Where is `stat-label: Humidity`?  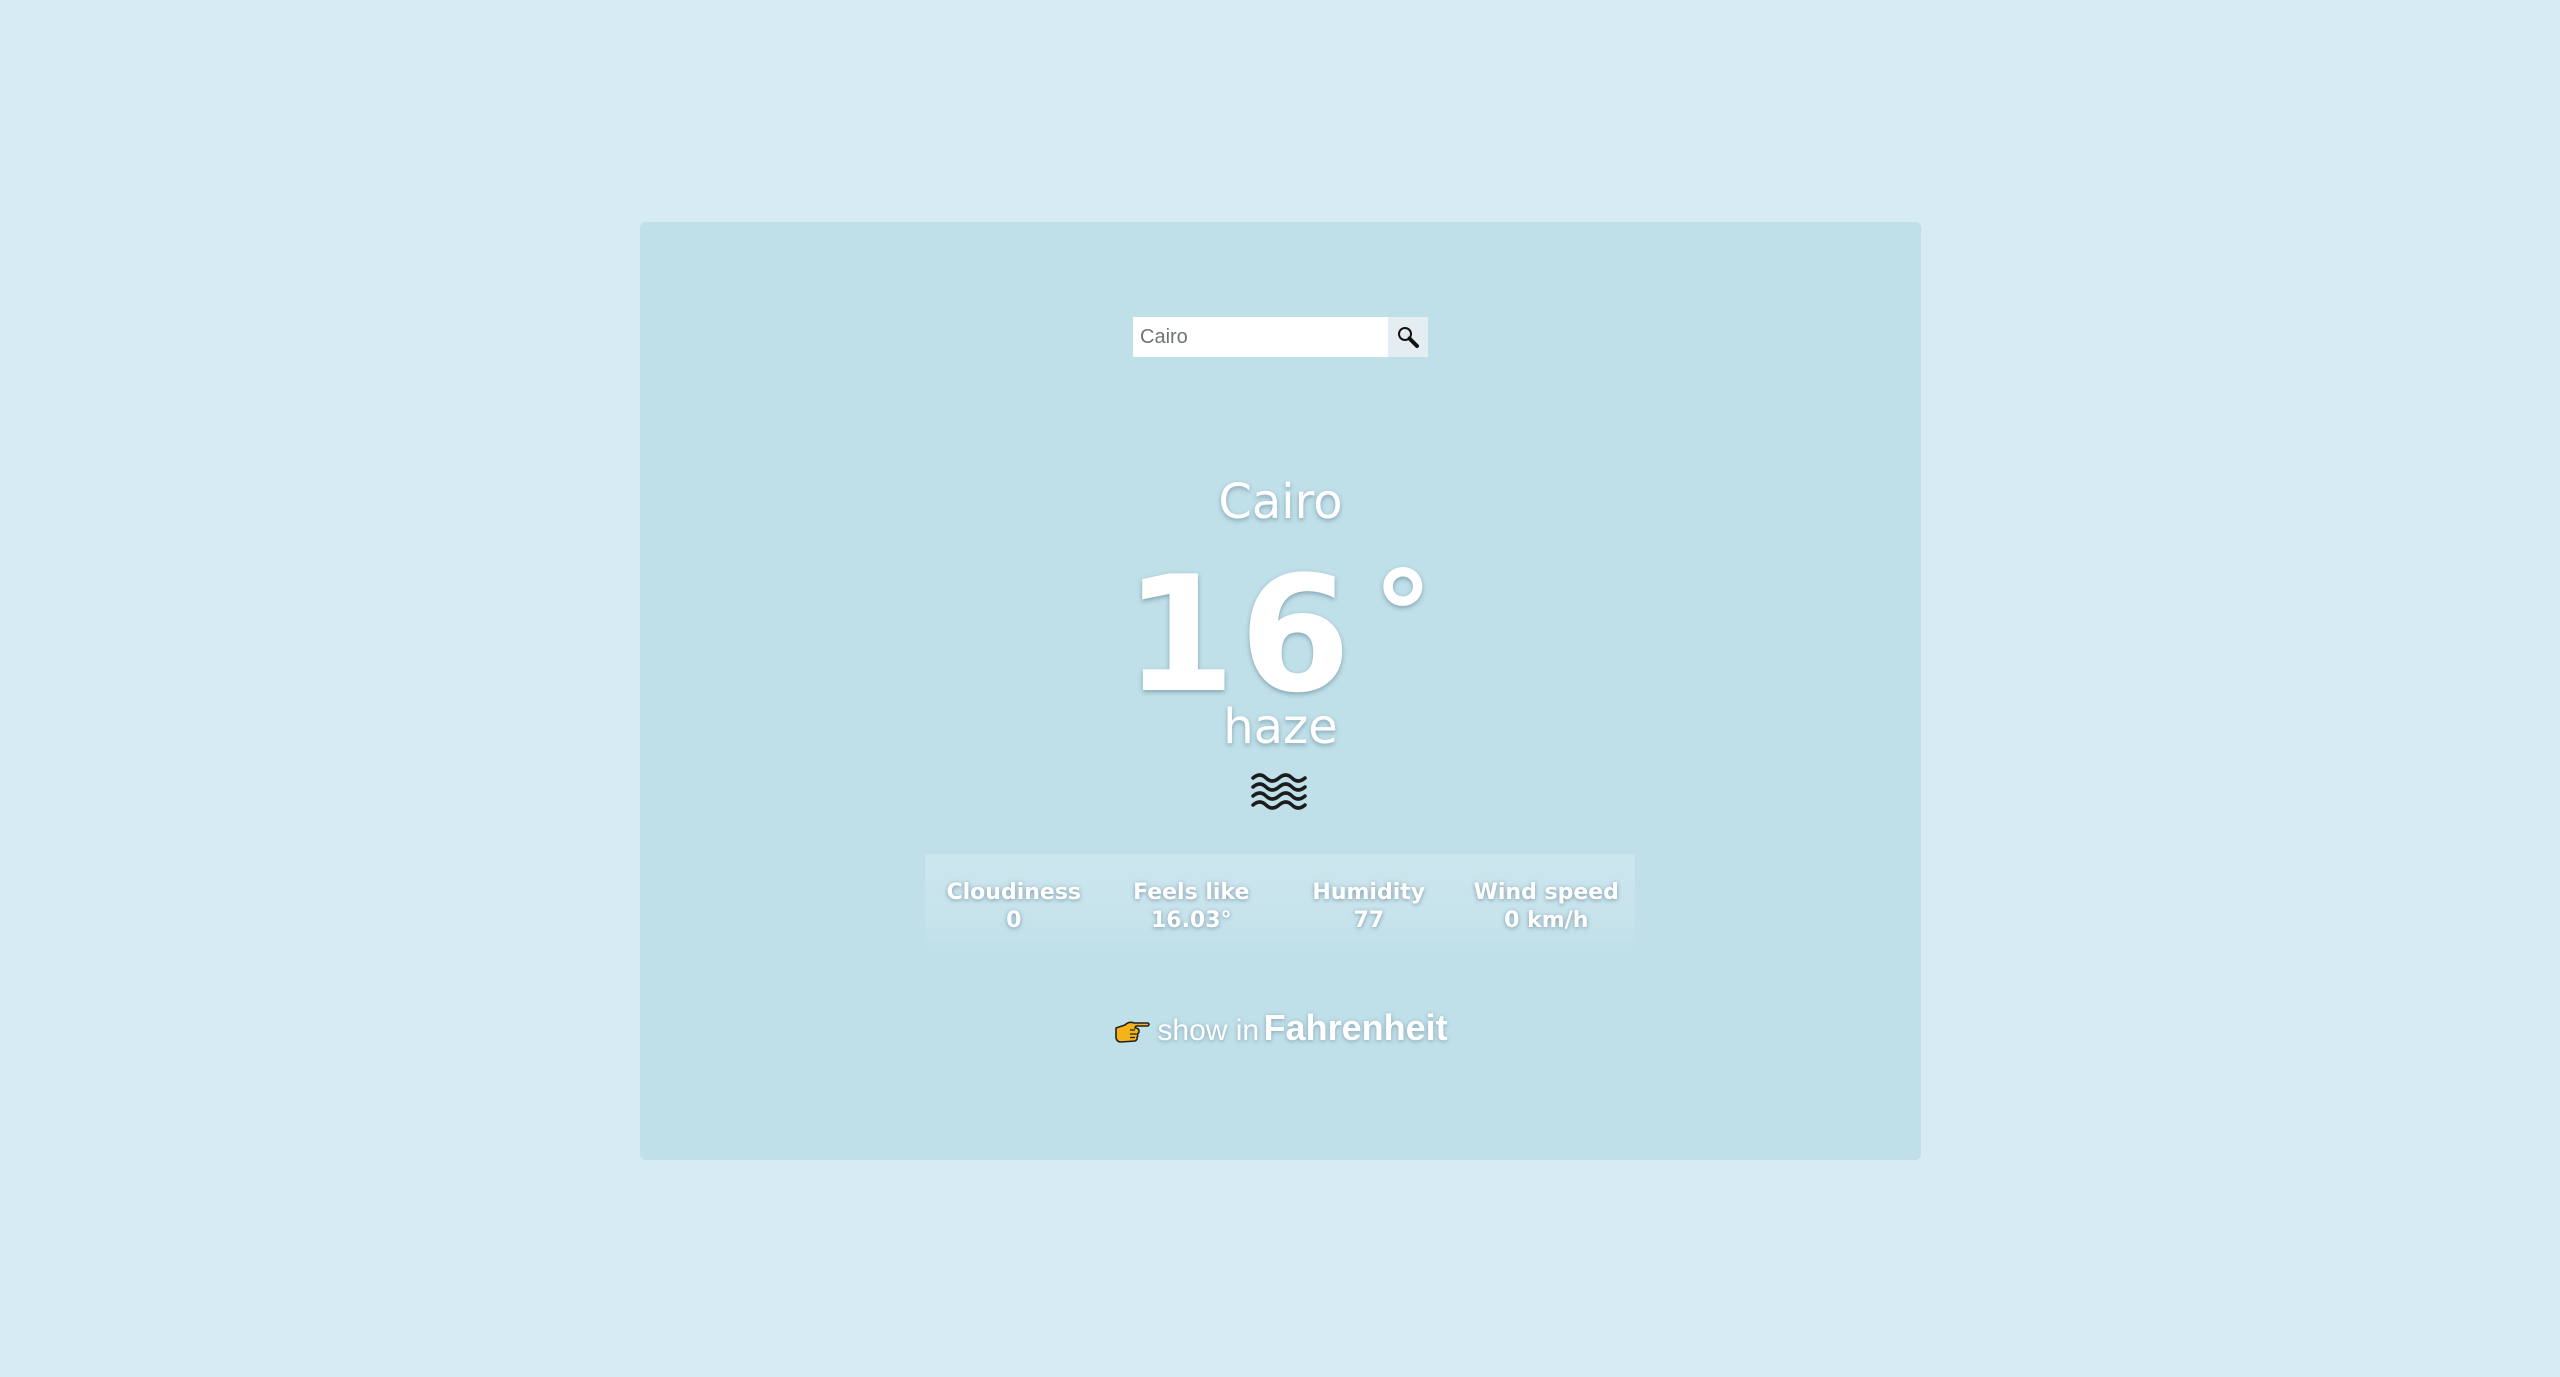 stat-label: Humidity is located at coordinates (1369, 892).